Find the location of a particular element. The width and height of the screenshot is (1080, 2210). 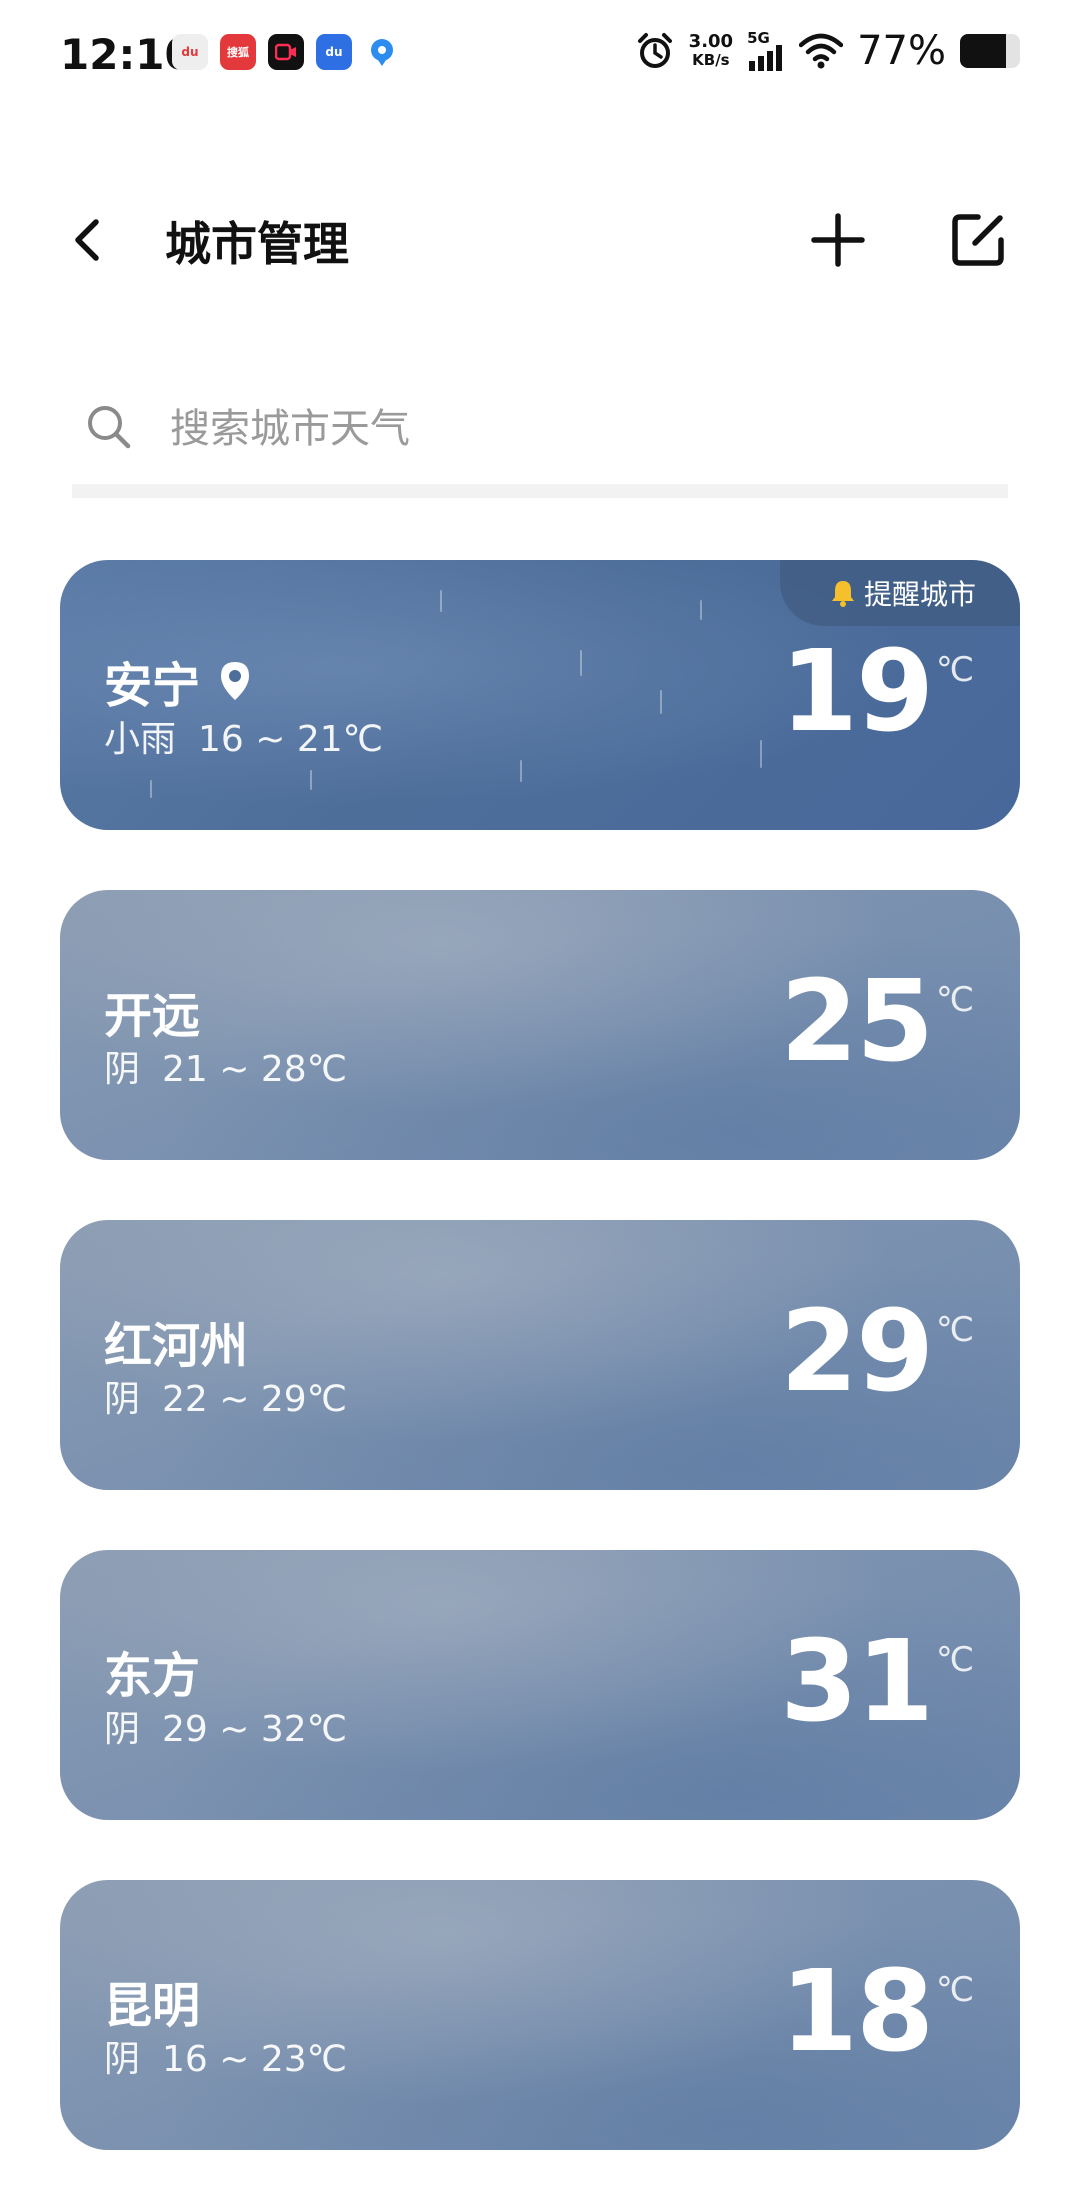

search-bar is located at coordinates (540, 439).